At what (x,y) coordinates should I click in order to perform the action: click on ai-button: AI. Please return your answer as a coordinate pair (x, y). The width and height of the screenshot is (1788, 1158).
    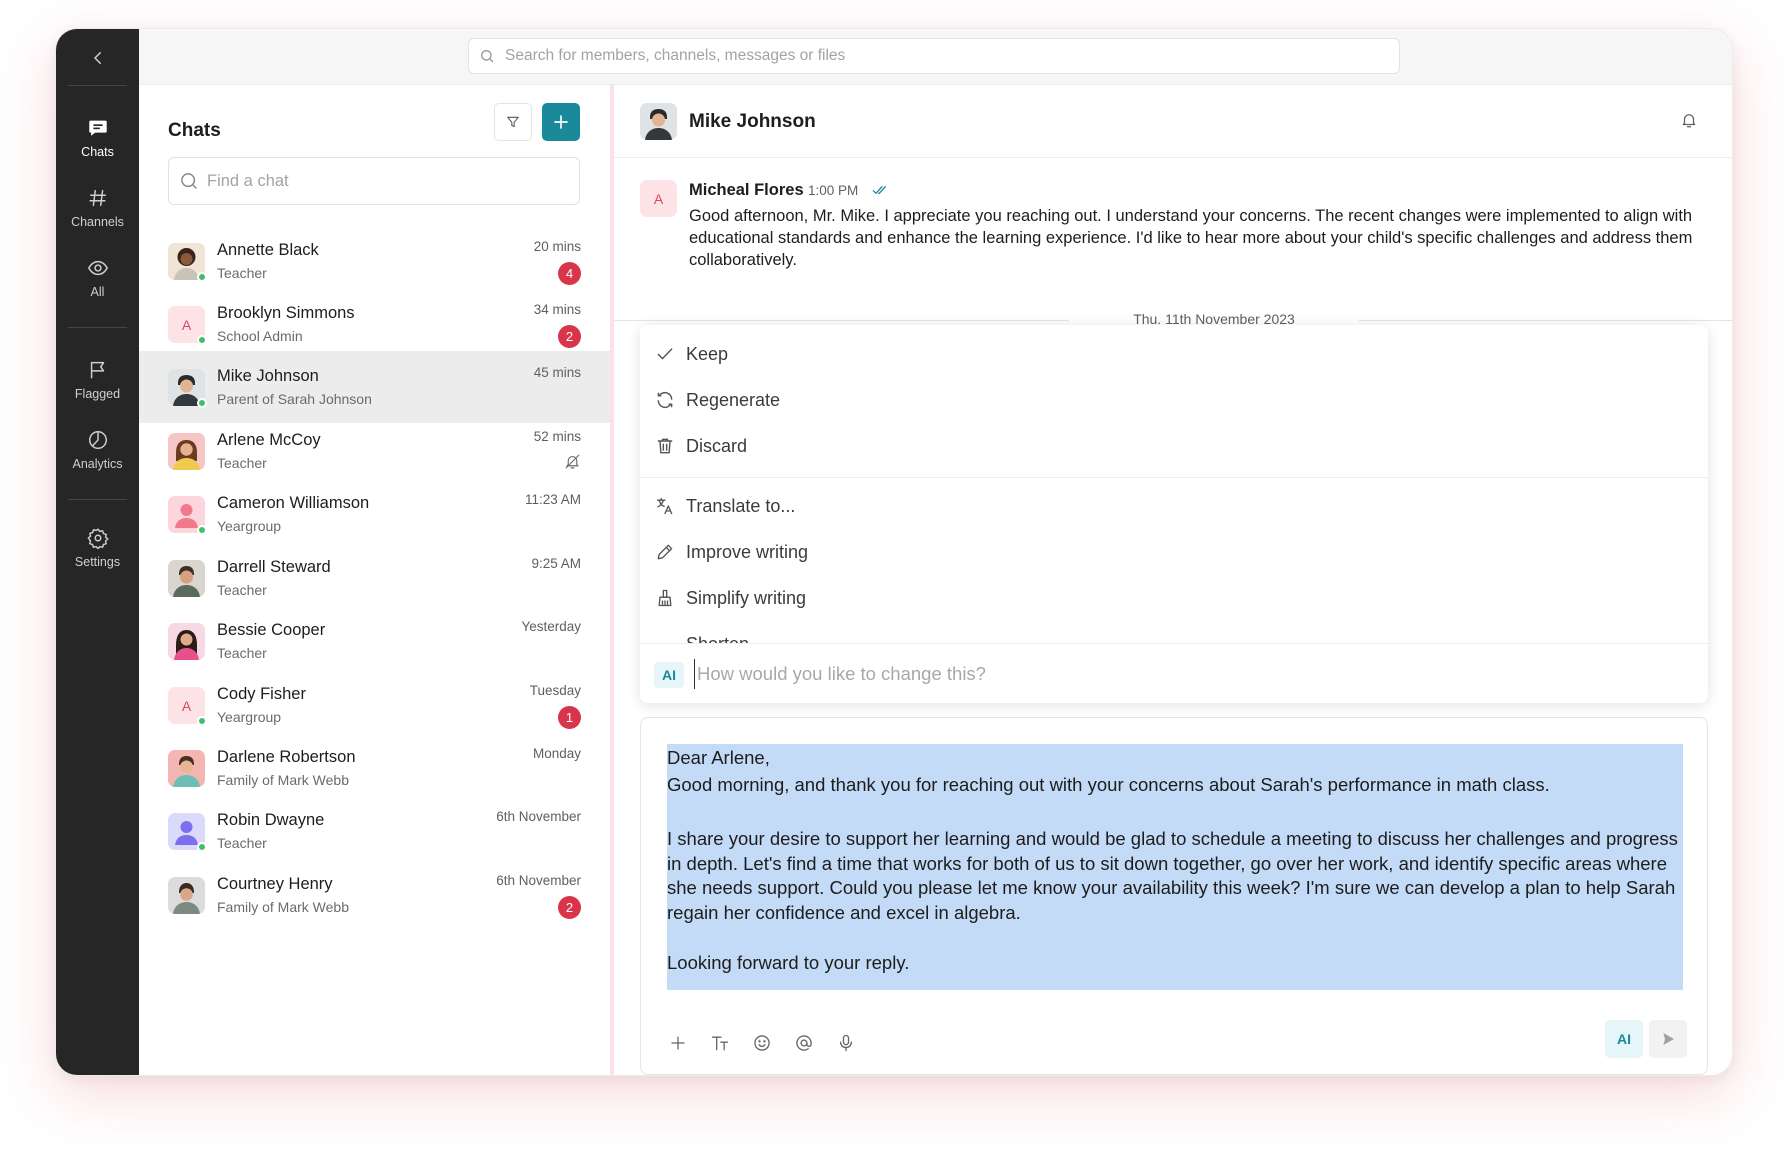
    Looking at the image, I should click on (1624, 1039).